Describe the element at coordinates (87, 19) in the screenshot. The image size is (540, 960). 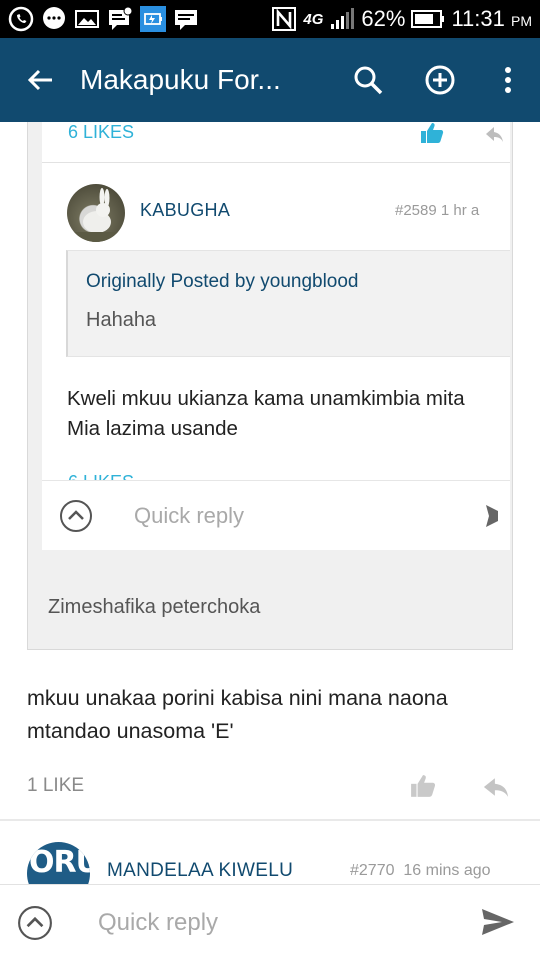
I see `image-icon` at that location.